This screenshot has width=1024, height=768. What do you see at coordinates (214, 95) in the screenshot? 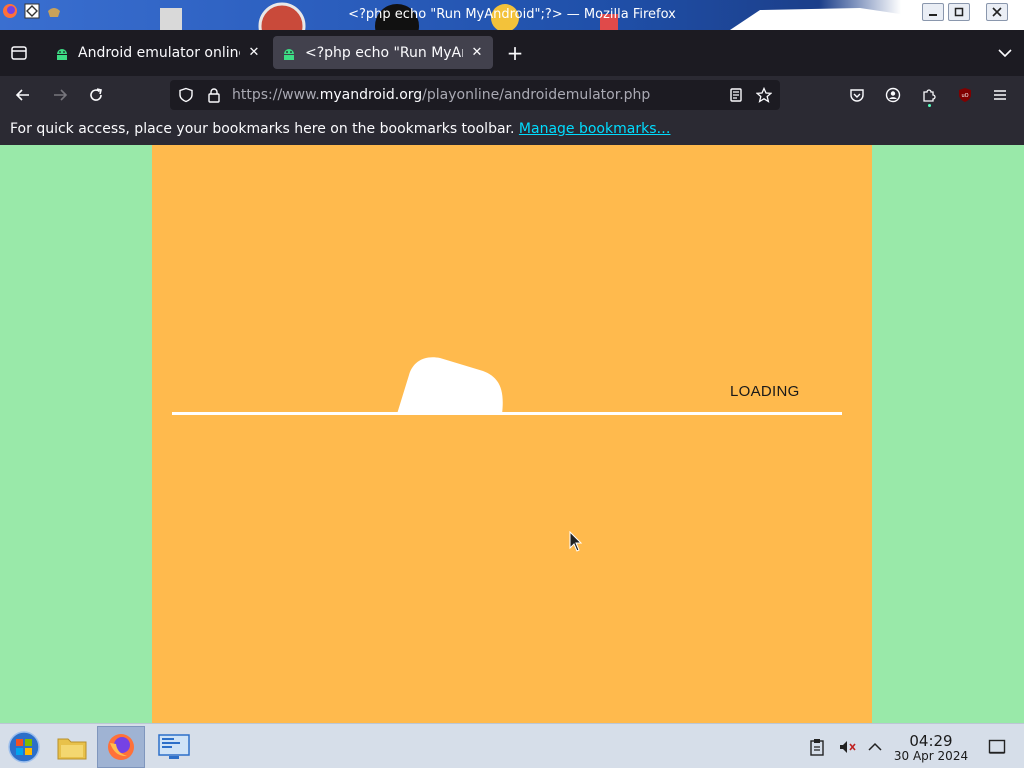
I see `lock-icon` at bounding box center [214, 95].